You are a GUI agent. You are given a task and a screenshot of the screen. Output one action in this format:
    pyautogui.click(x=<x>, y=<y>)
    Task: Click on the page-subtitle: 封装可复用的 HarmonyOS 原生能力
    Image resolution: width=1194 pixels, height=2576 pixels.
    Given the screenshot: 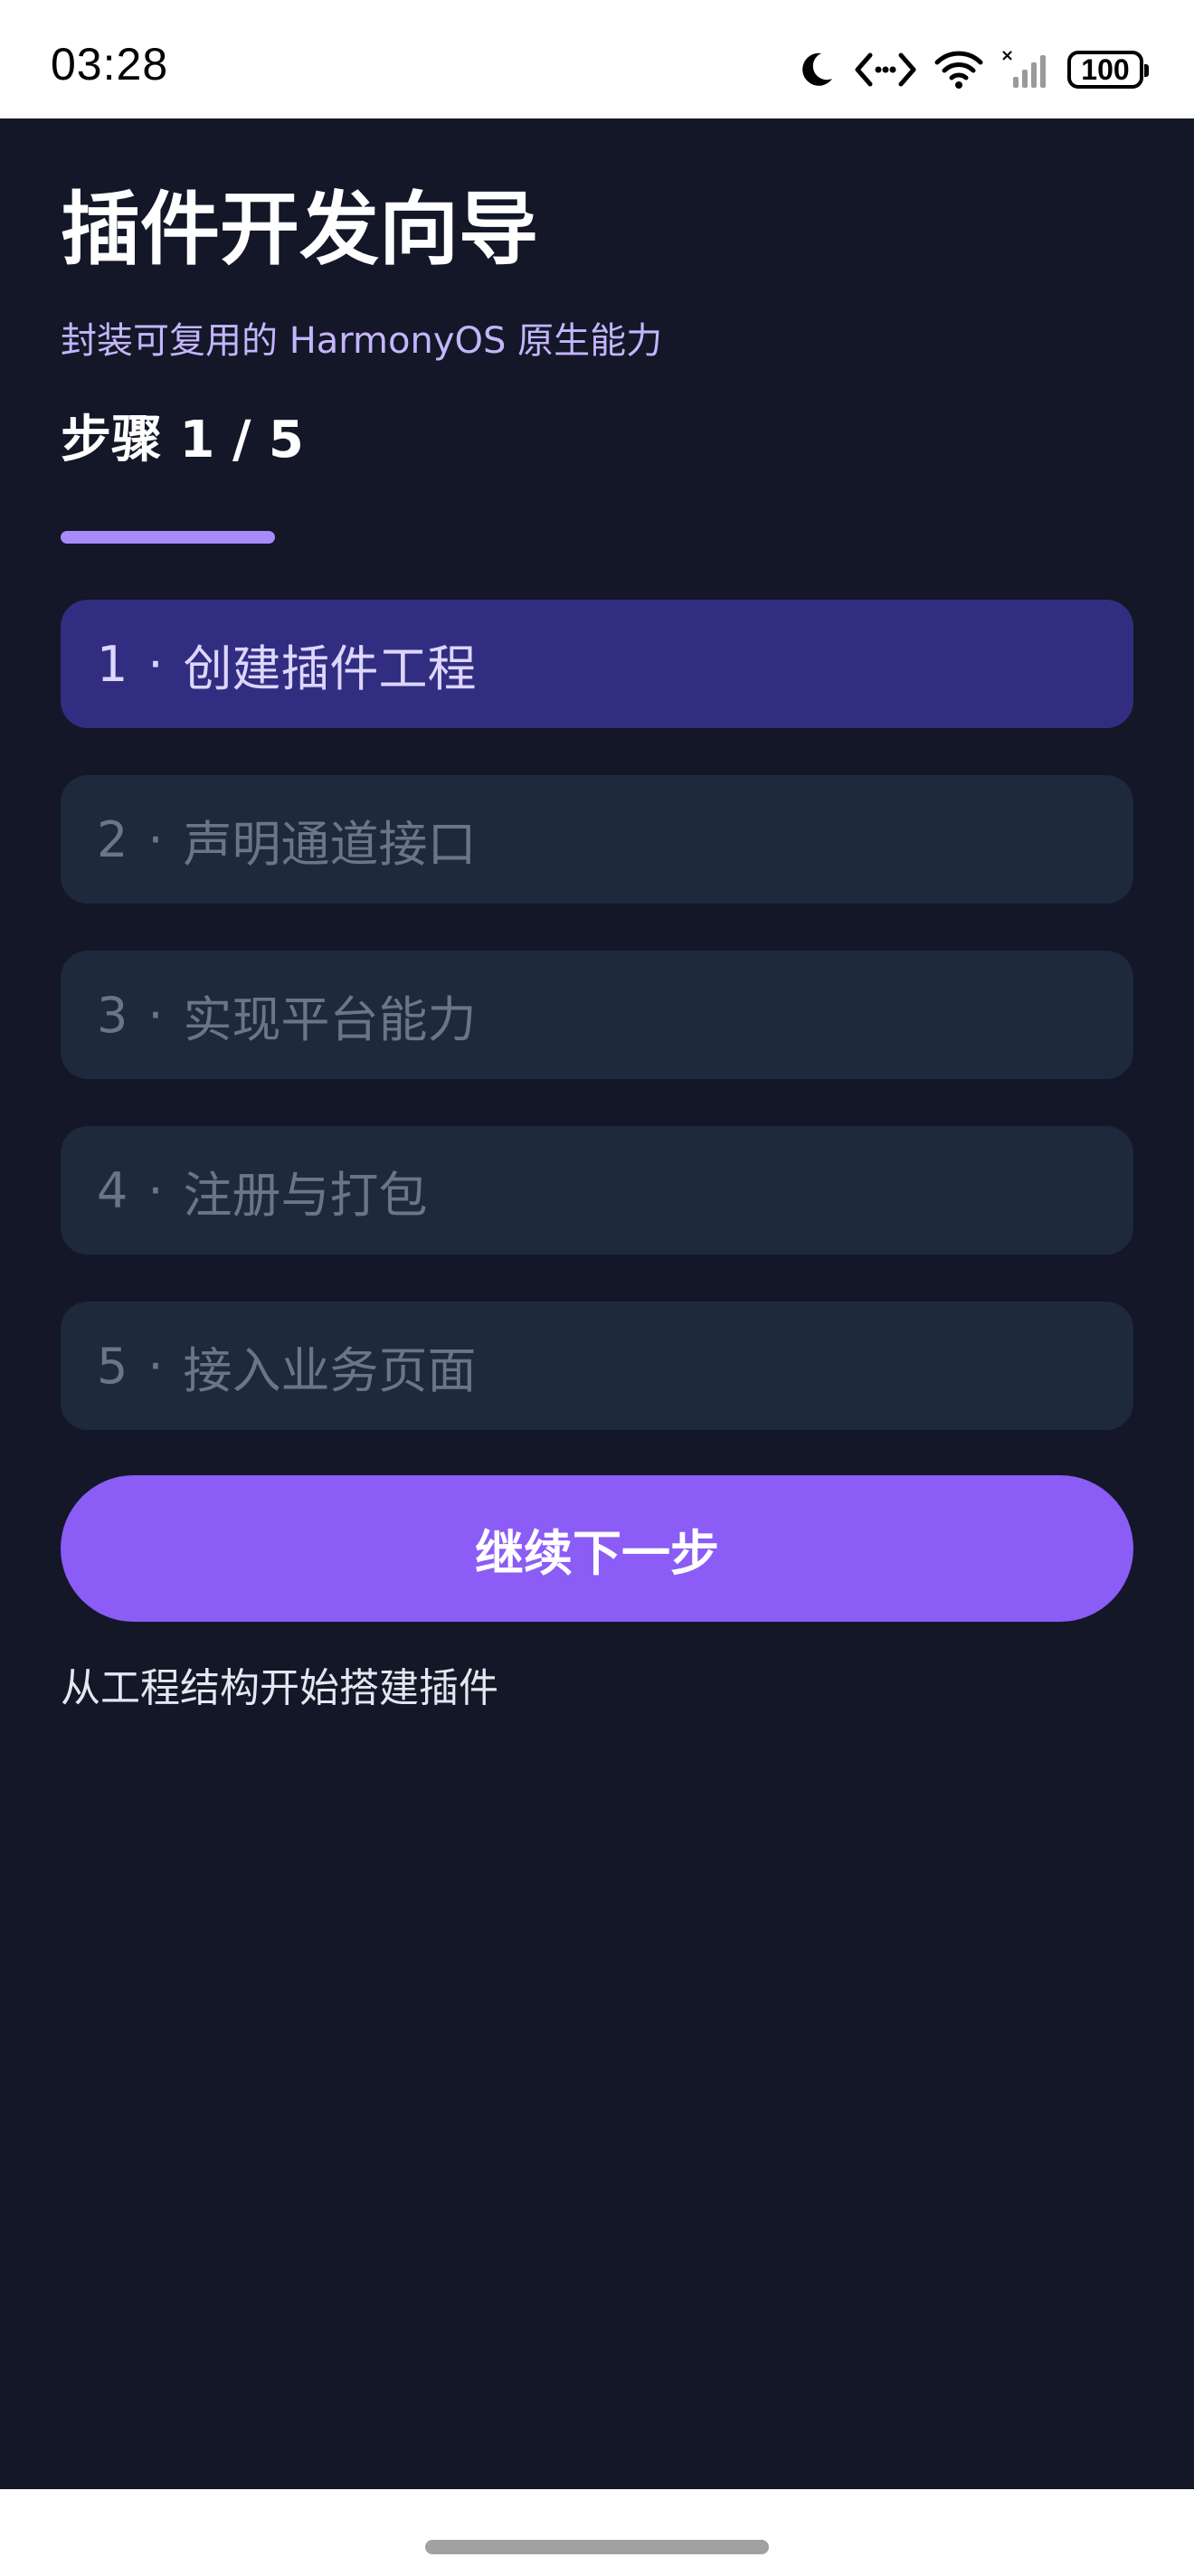 What is the action you would take?
    pyautogui.click(x=362, y=341)
    